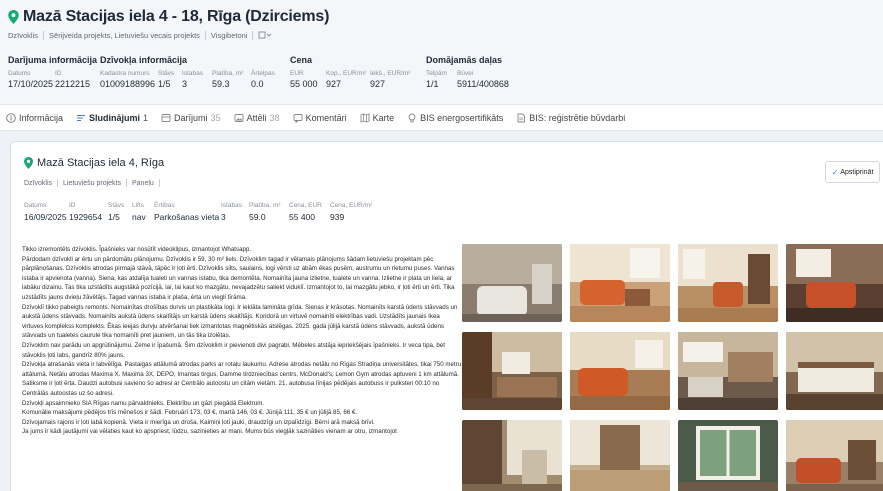 This screenshot has width=883, height=491. What do you see at coordinates (263, 79) in the screenshot?
I see `field-outdoor: Ārtelpas 0.0` at bounding box center [263, 79].